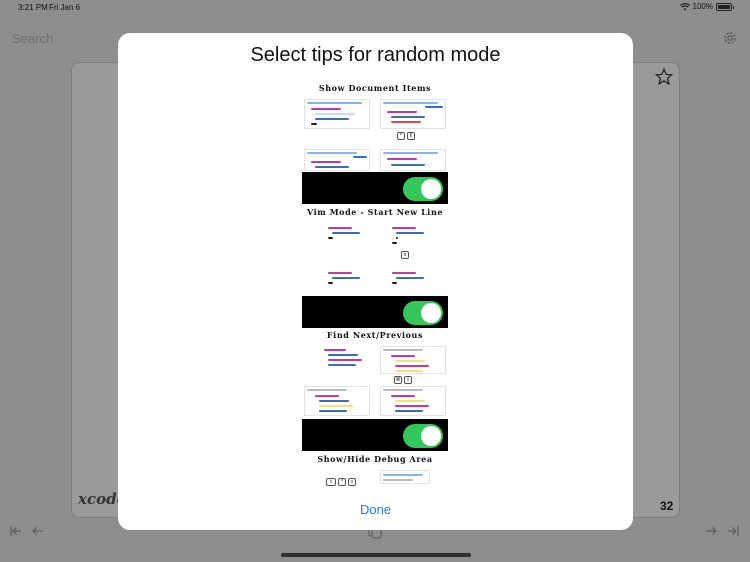 The width and height of the screenshot is (750, 562). I want to click on skip-forward-icon, so click(733, 531).